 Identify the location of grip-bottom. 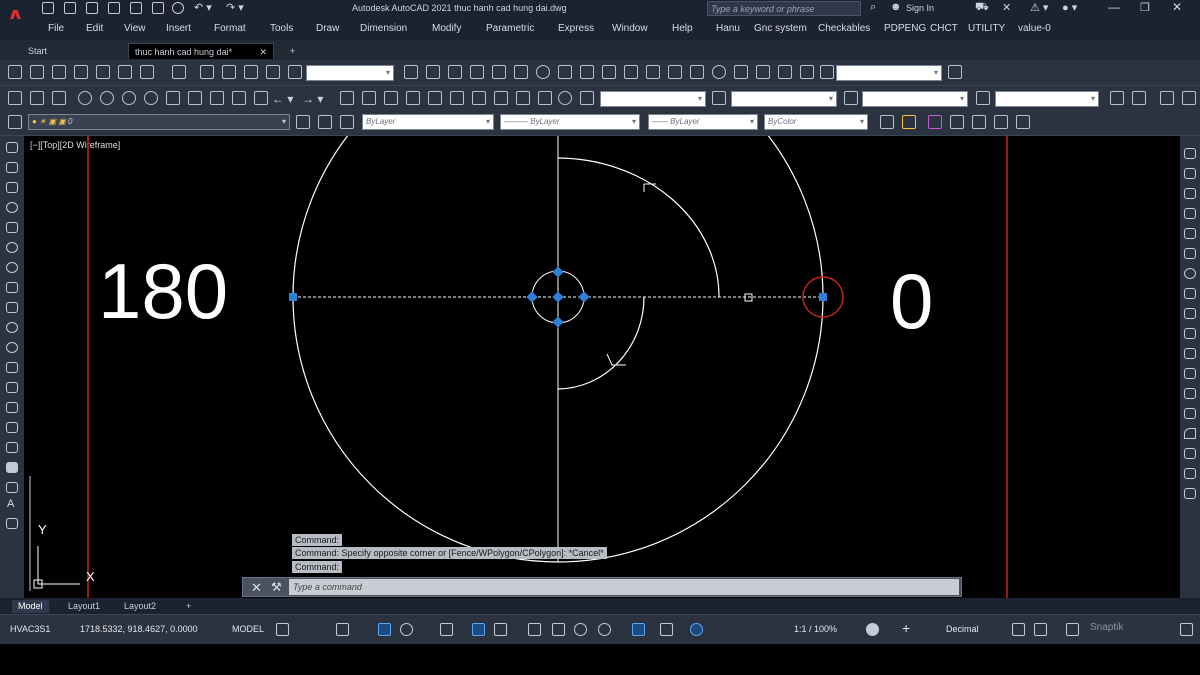
(558, 322).